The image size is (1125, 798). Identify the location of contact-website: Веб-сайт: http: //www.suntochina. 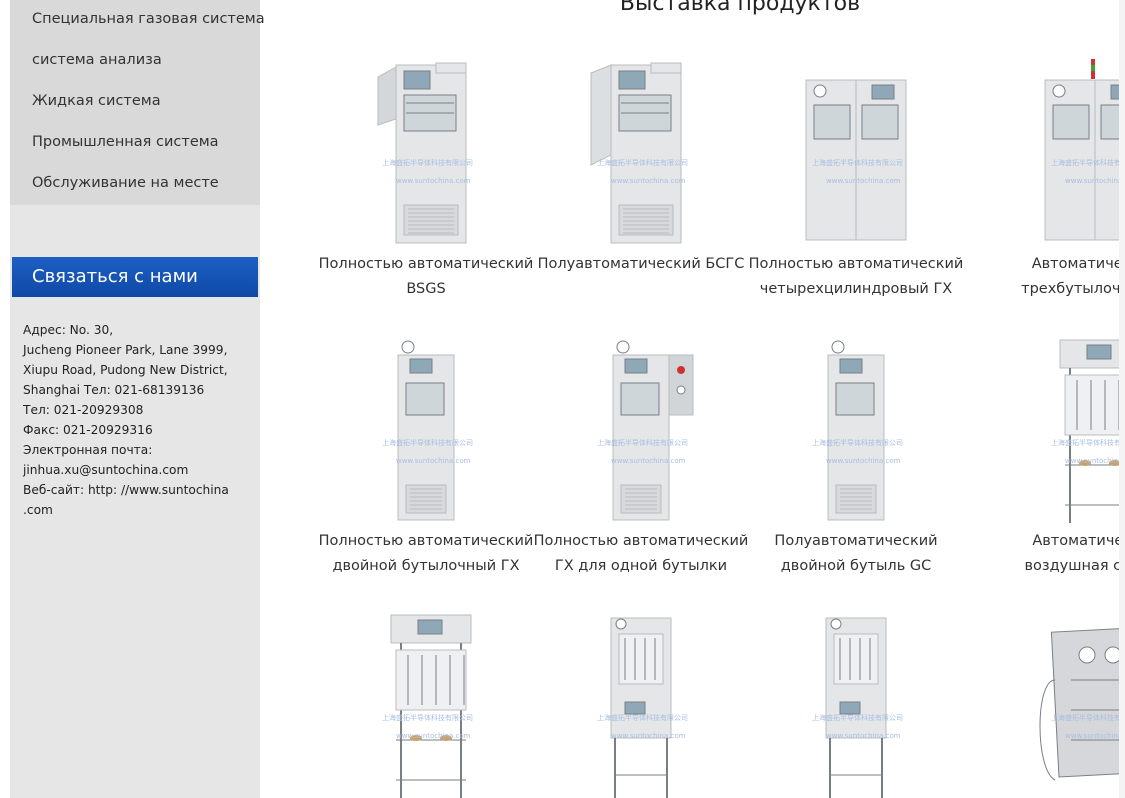
(138, 490).